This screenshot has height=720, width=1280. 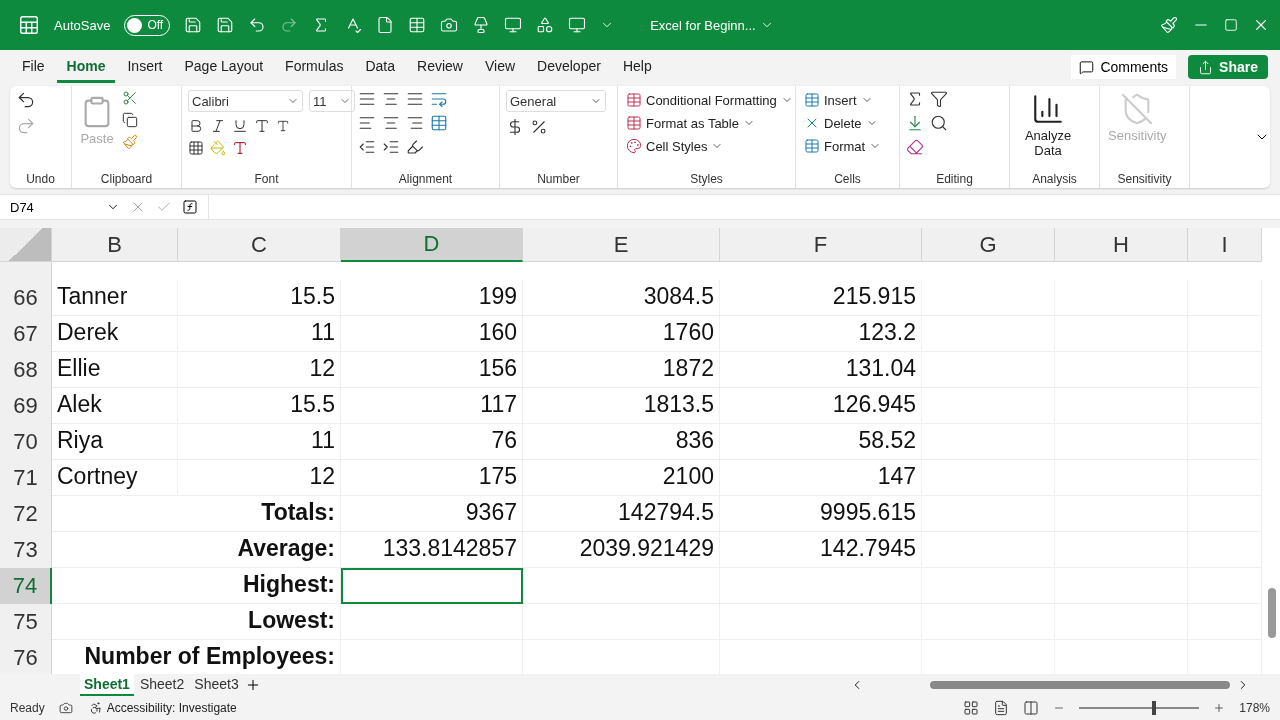 I want to click on fill-color-icon, so click(x=218, y=148).